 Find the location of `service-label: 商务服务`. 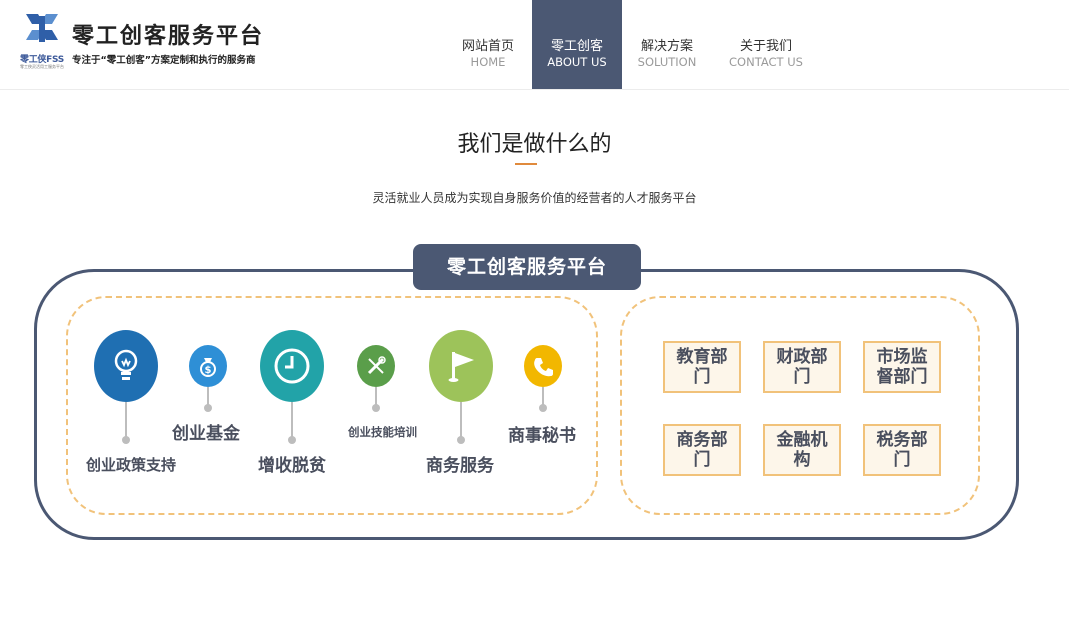

service-label: 商务服务 is located at coordinates (460, 466).